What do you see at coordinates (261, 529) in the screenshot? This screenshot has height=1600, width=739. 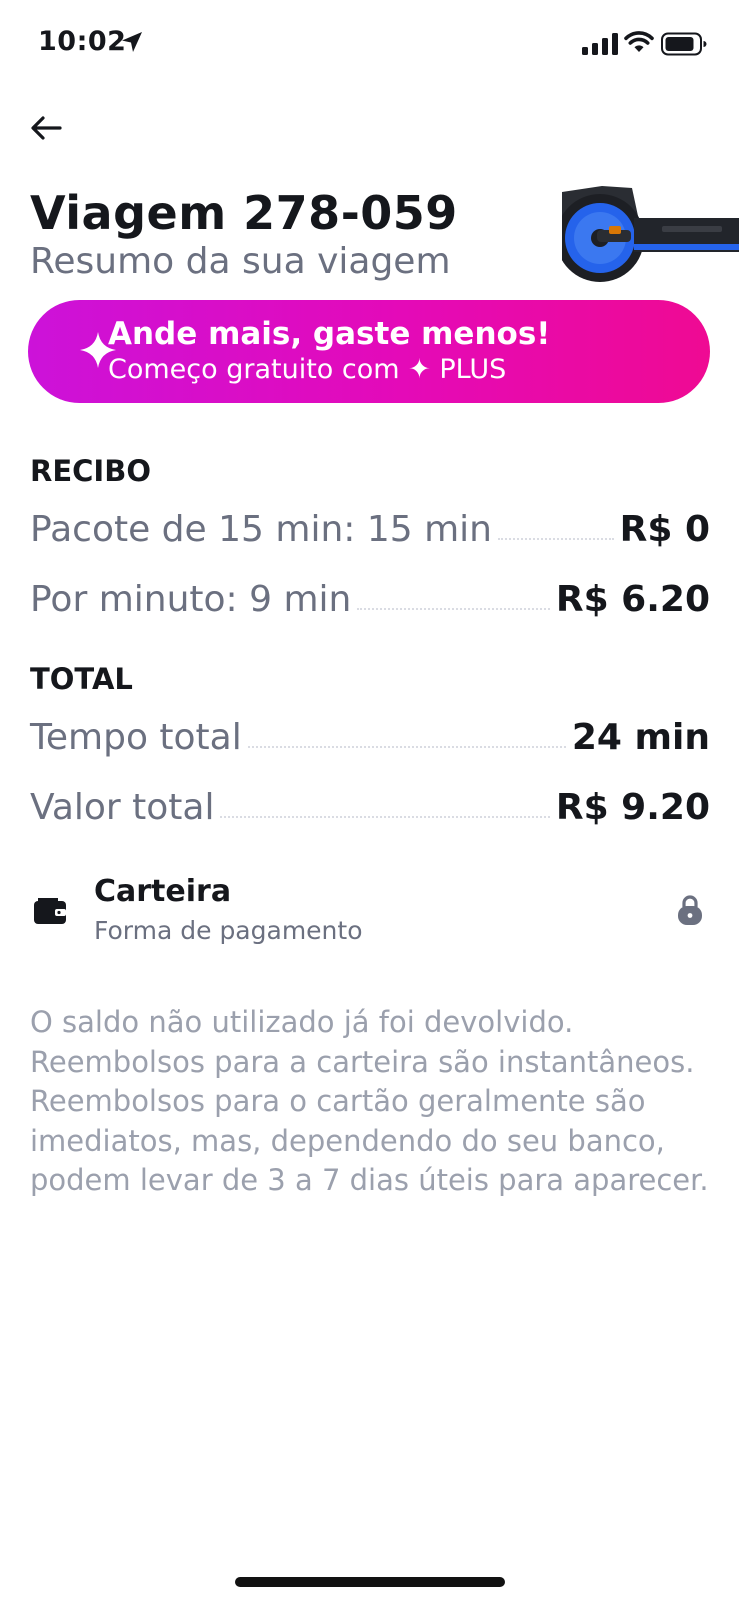 I see `receipt-row-label: Pacote de 15 min: 15 min` at bounding box center [261, 529].